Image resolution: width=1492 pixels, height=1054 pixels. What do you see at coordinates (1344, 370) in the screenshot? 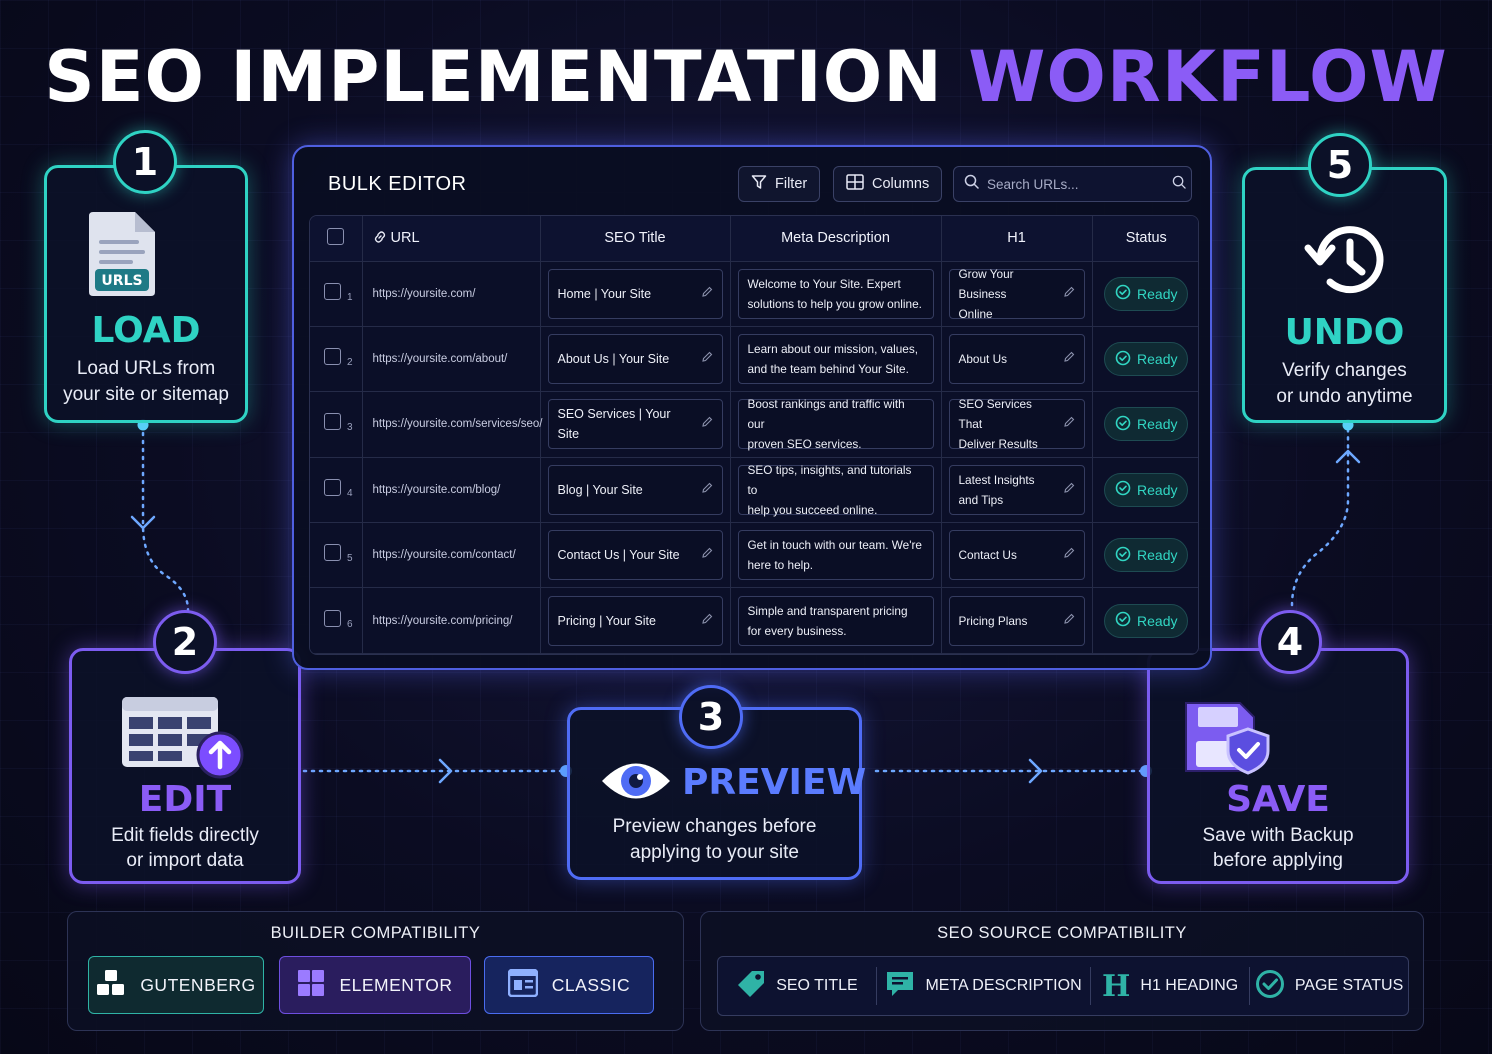
I see `step-undo-desc-1: Verify changes` at bounding box center [1344, 370].